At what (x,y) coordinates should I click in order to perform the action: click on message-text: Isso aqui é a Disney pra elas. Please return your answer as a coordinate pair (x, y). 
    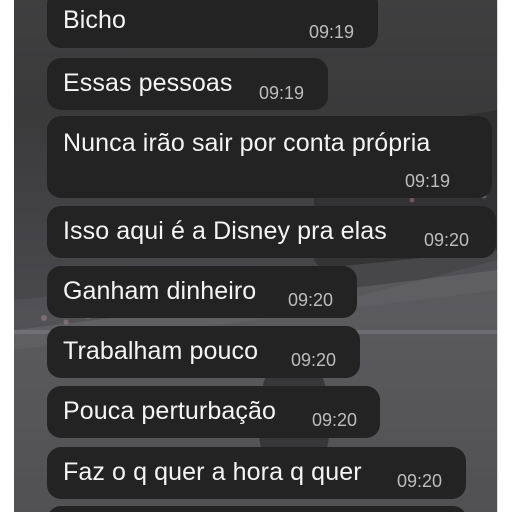
    Looking at the image, I should click on (225, 231).